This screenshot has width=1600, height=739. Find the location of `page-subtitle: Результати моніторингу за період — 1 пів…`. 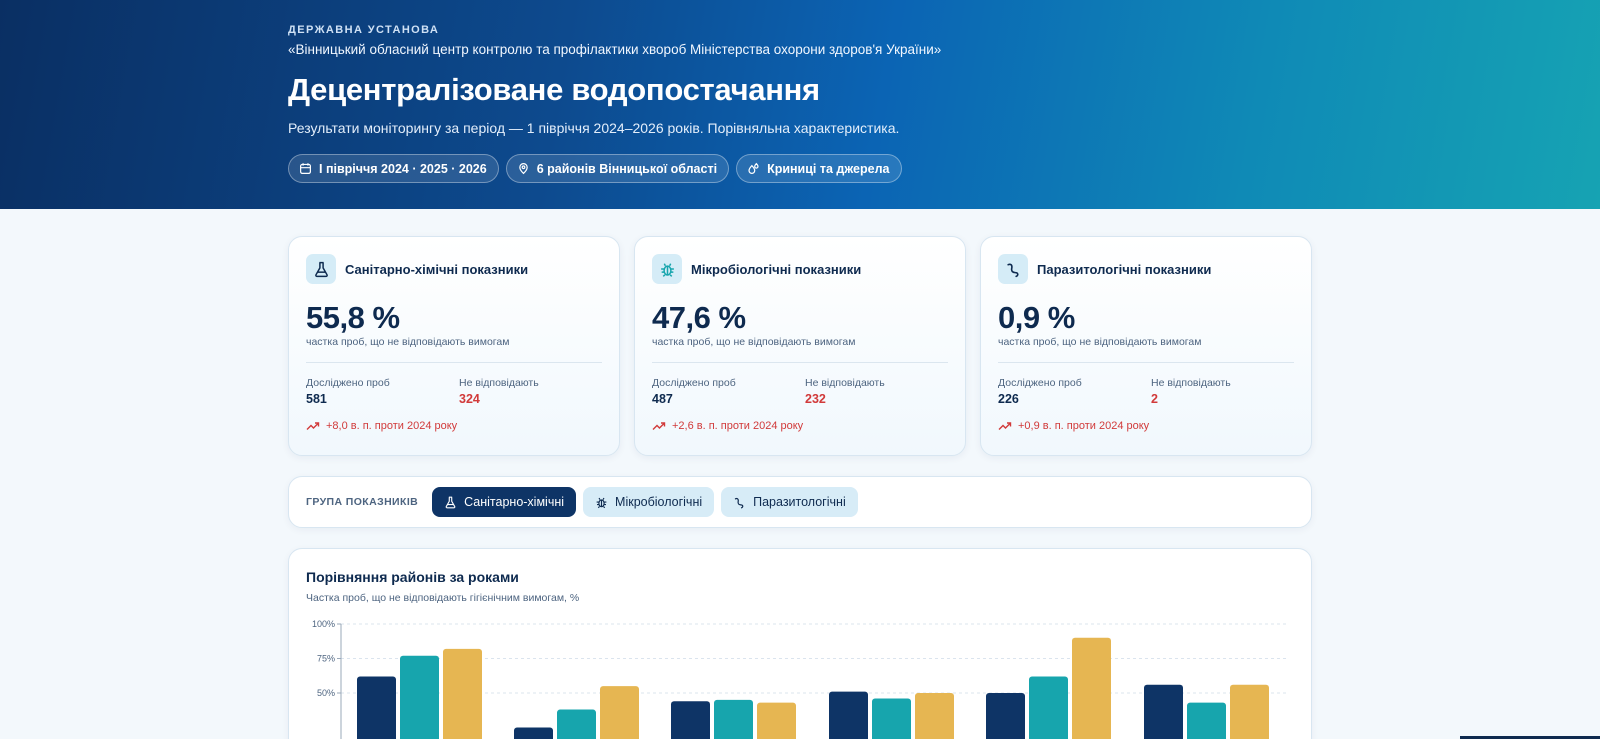

page-subtitle: Результати моніторингу за період — 1 пів… is located at coordinates (594, 128).